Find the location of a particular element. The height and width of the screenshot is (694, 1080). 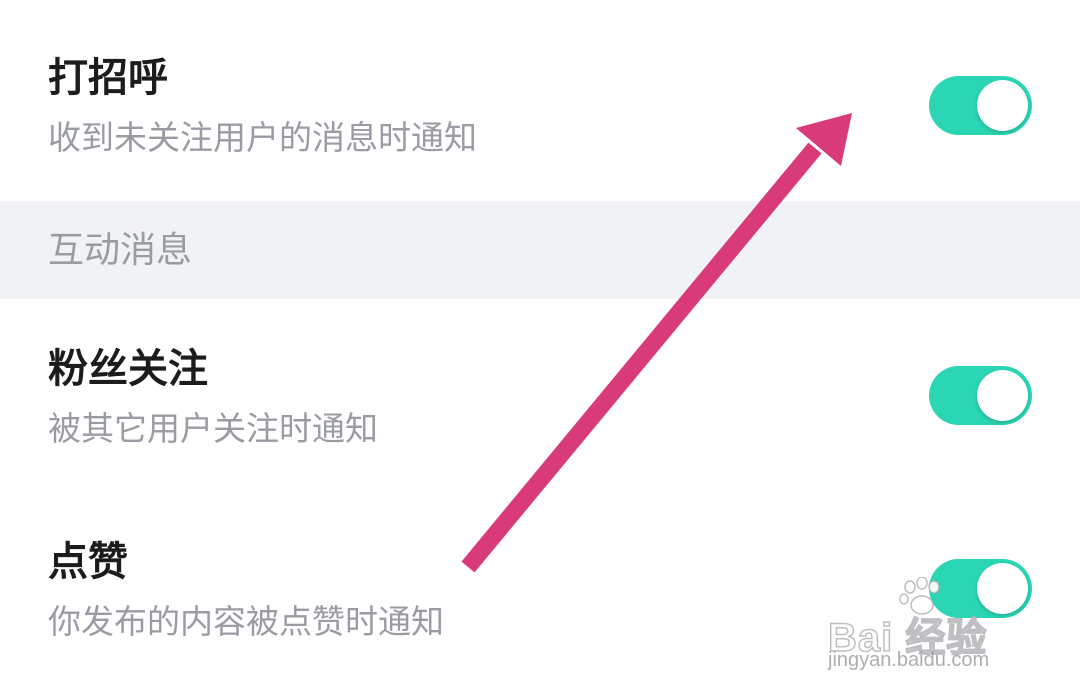

setting-title-greet: 打招呼 is located at coordinates (108, 78).